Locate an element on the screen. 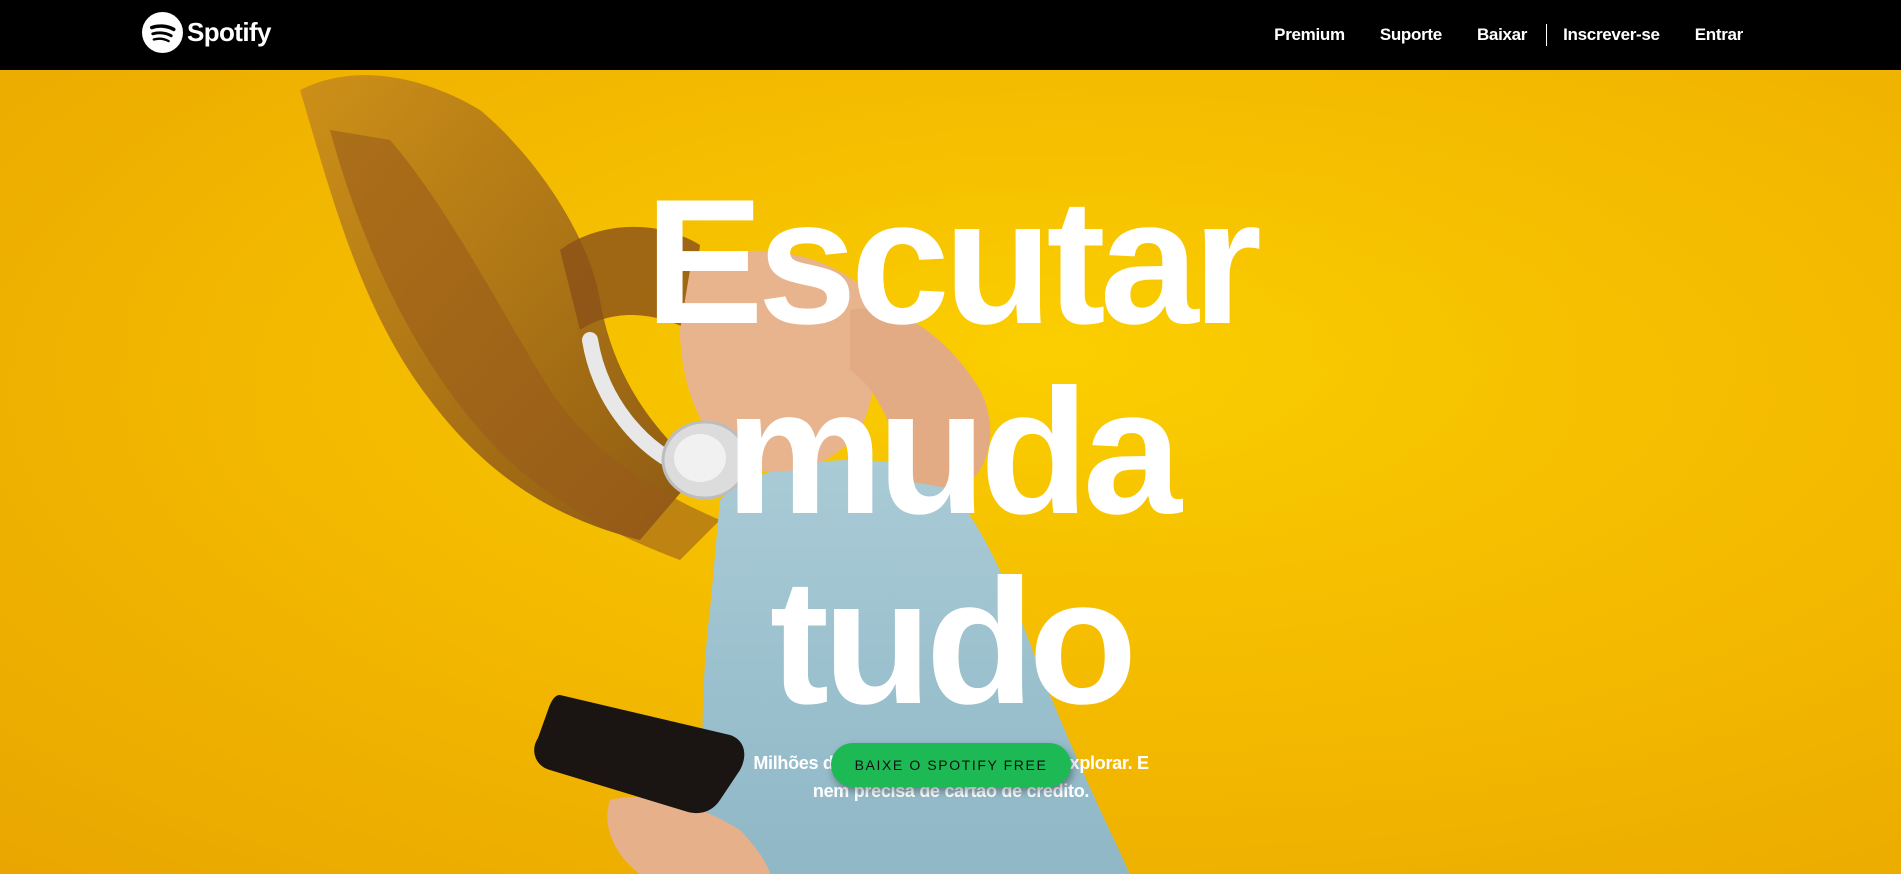 The width and height of the screenshot is (1901, 874). headline-line-3: tudo is located at coordinates (953, 642).